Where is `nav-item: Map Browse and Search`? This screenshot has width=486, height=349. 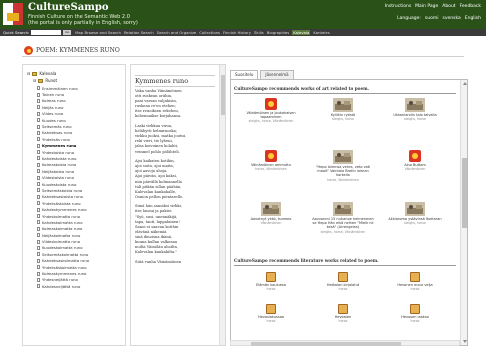 nav-item: Map Browse and Search is located at coordinates (98, 32).